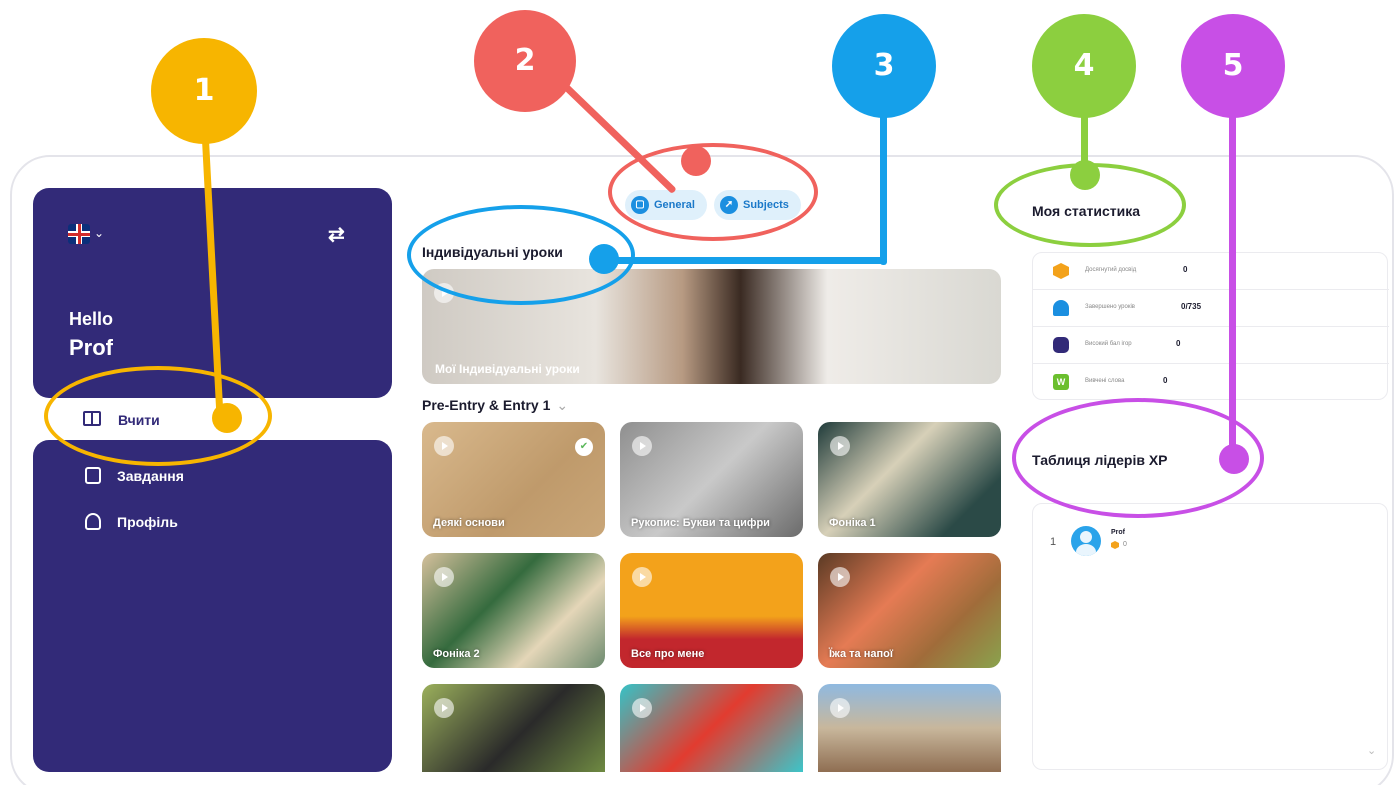 Image resolution: width=1394 pixels, height=785 pixels. Describe the element at coordinates (1061, 308) in the screenshot. I see `bell-icon` at that location.